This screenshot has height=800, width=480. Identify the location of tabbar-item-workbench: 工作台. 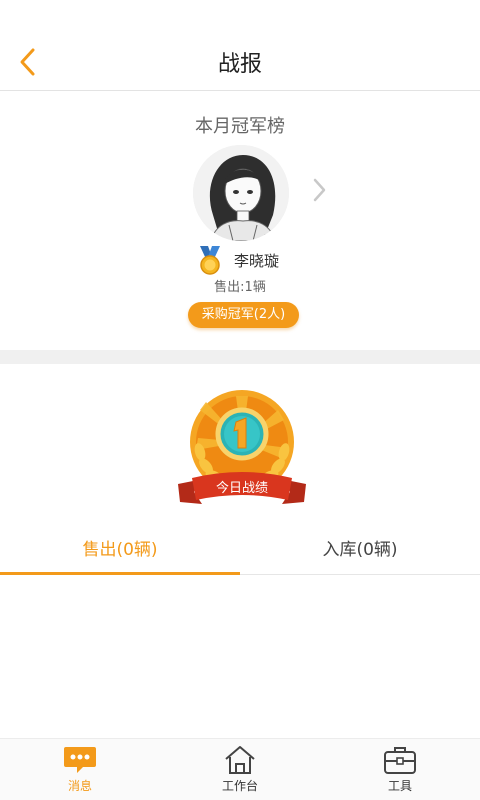
(240, 769).